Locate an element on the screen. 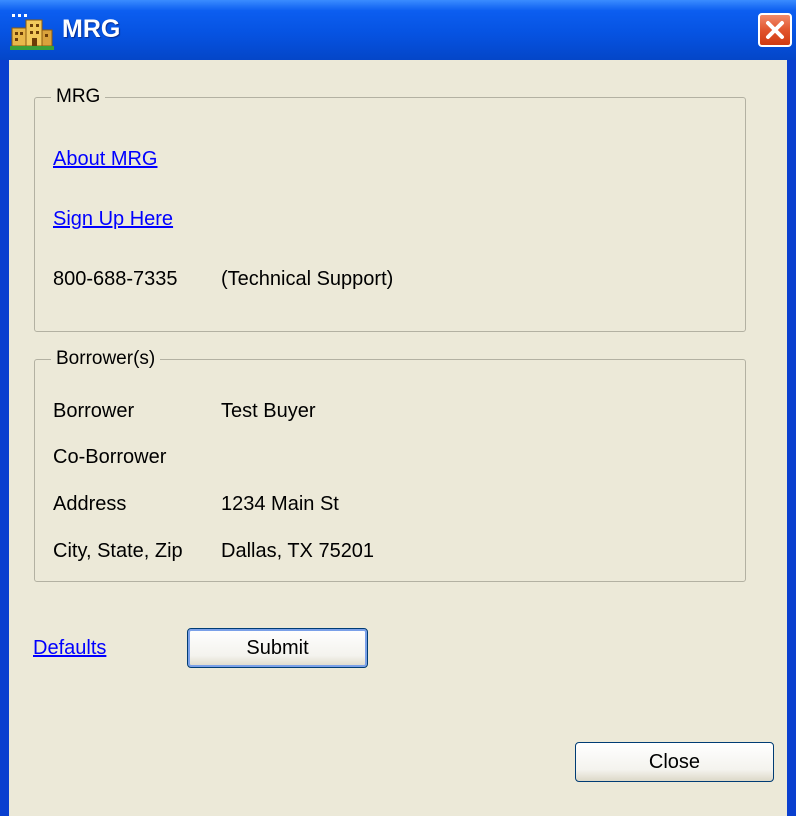 This screenshot has height=816, width=796. close-window-button is located at coordinates (775, 30).